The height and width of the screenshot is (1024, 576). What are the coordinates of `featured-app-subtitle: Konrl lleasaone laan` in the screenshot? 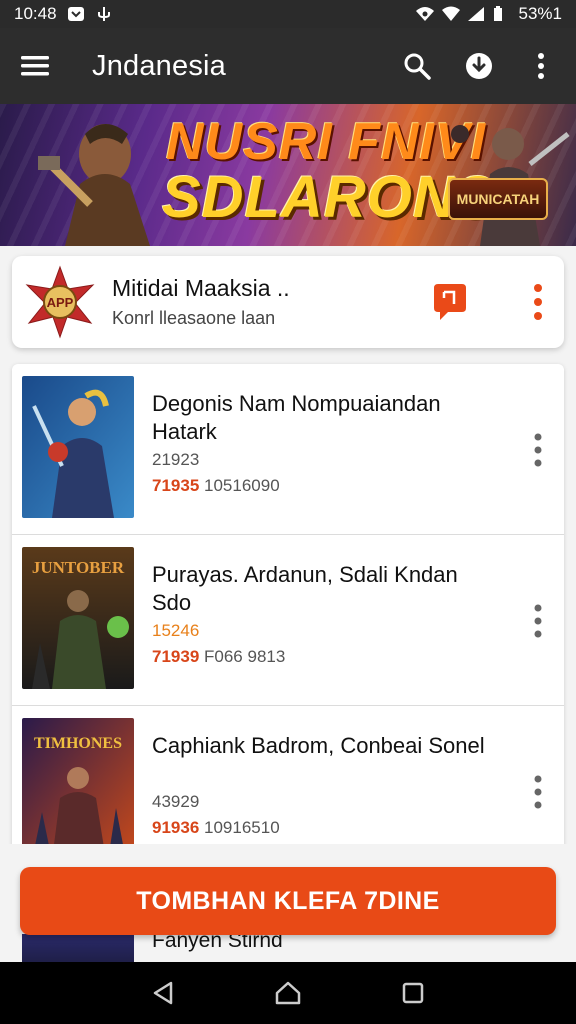 It's located at (194, 318).